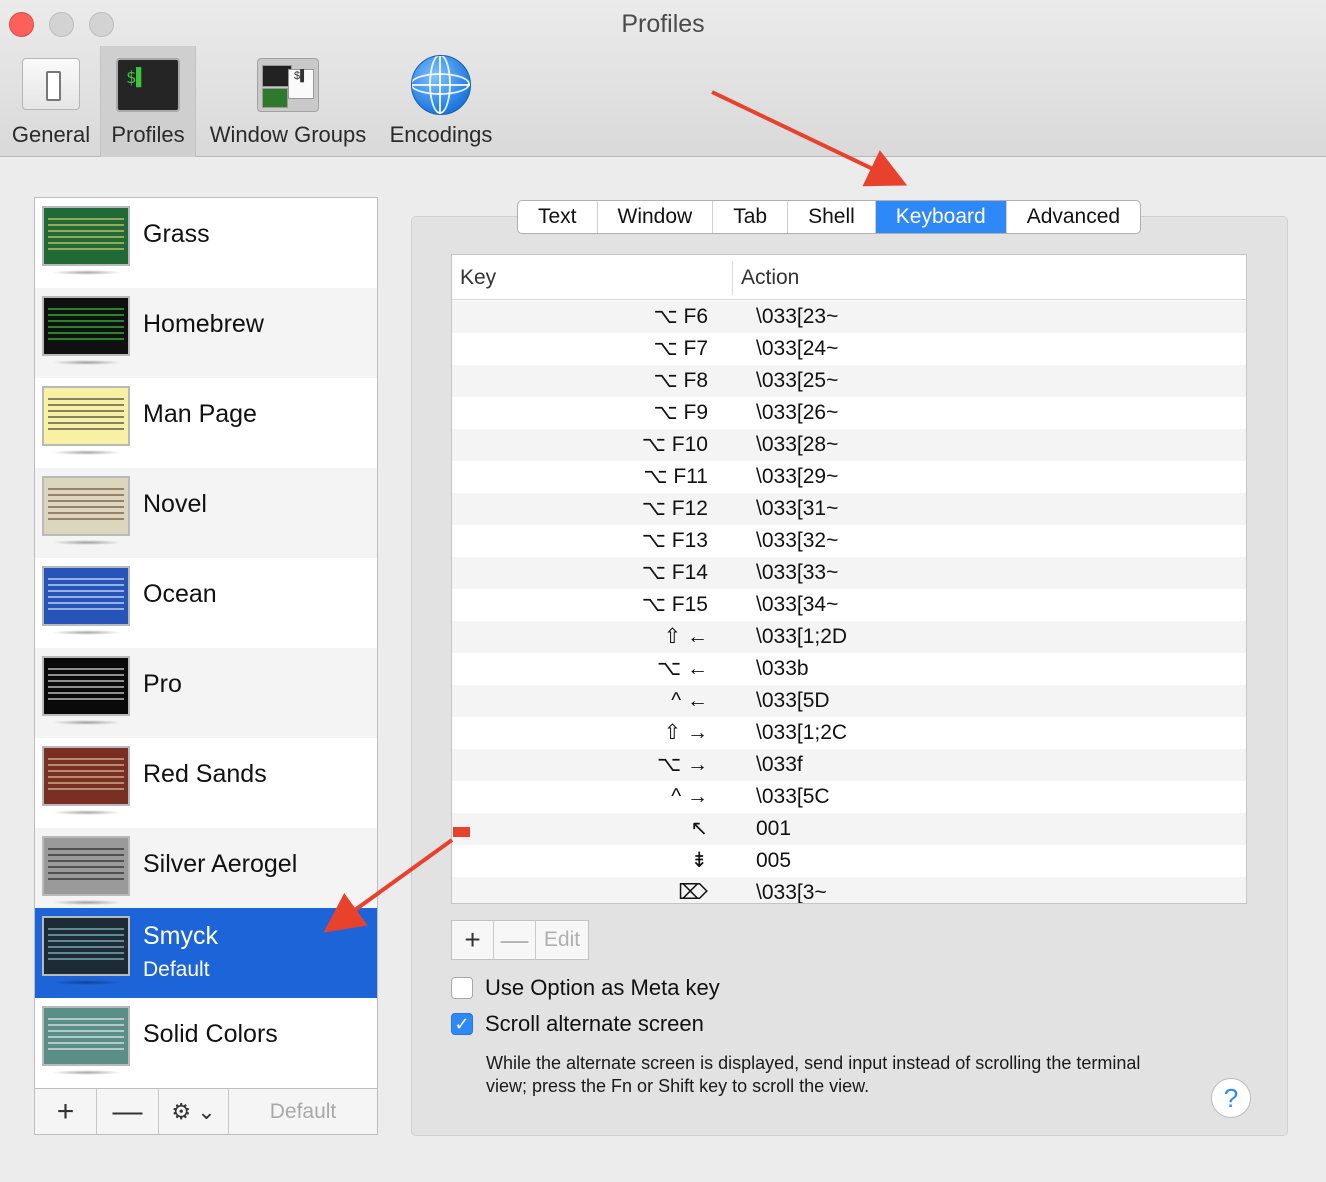 Image resolution: width=1326 pixels, height=1182 pixels. Describe the element at coordinates (849, 413) in the screenshot. I see `table-row: ⌥ F9 \033[26~` at that location.